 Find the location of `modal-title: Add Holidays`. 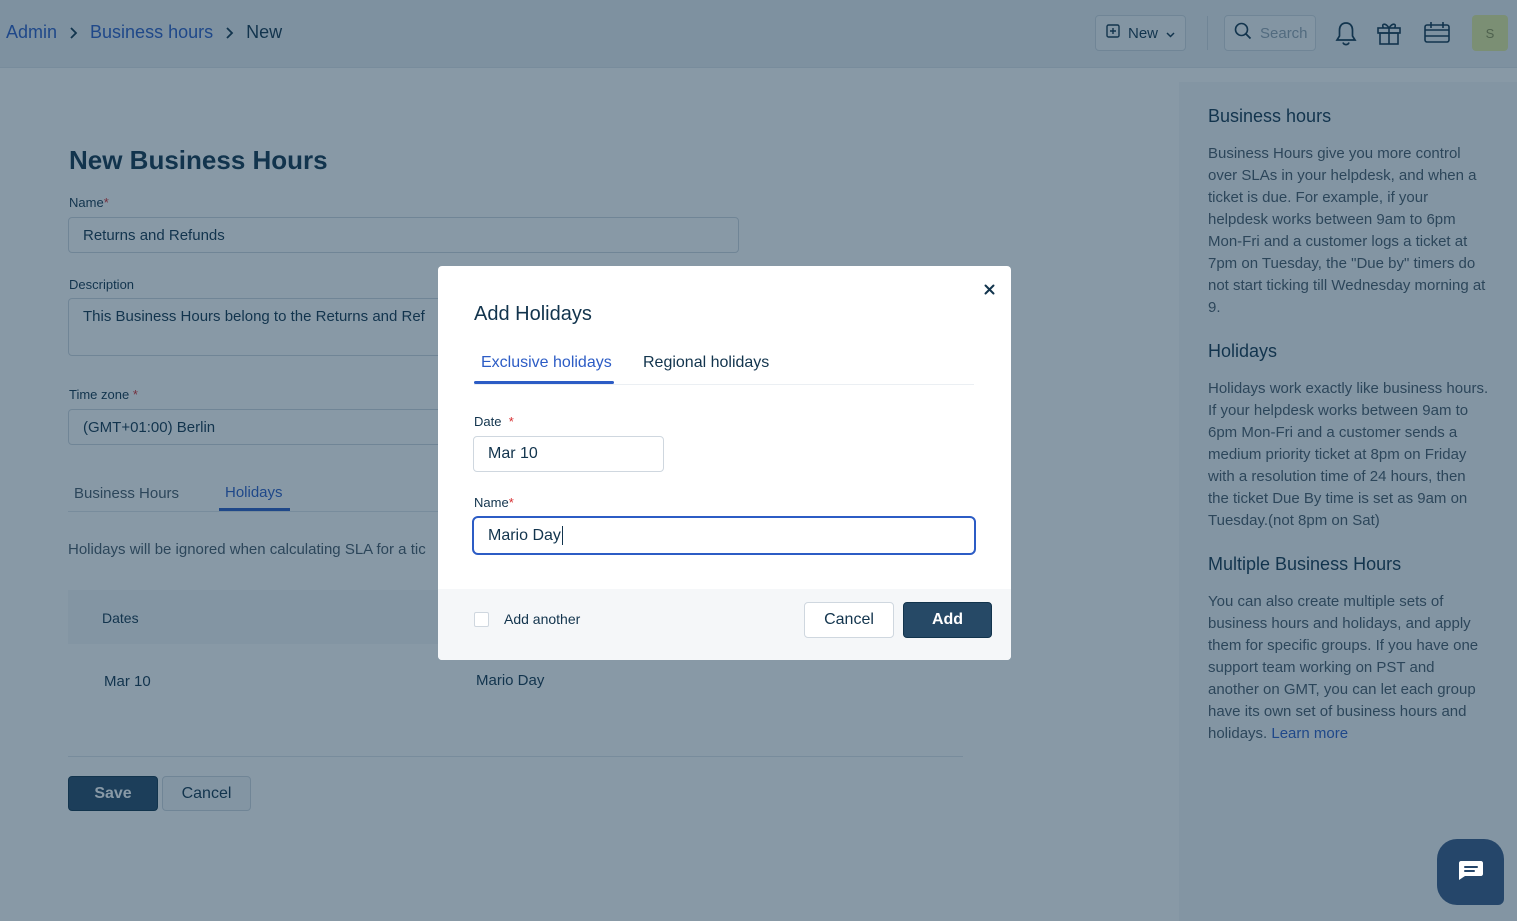

modal-title: Add Holidays is located at coordinates (533, 314).